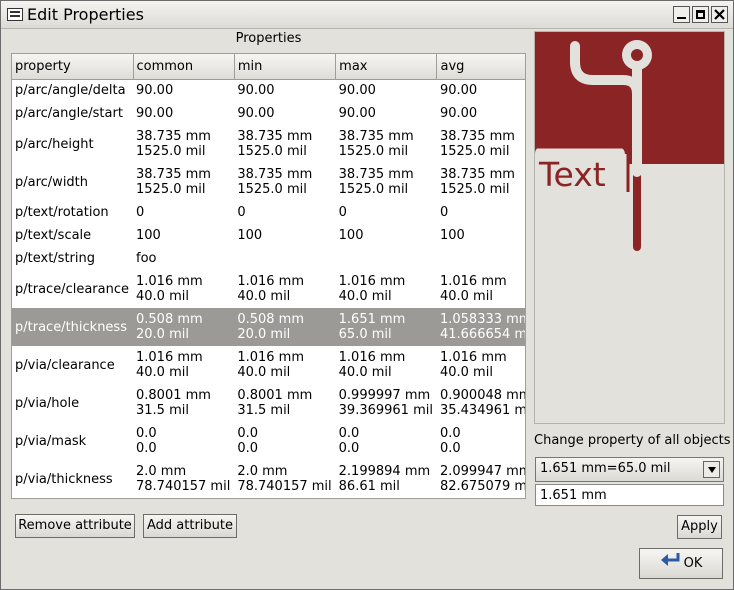  I want to click on table-row: p/text/scale 100 100 100 100, so click(268, 235).